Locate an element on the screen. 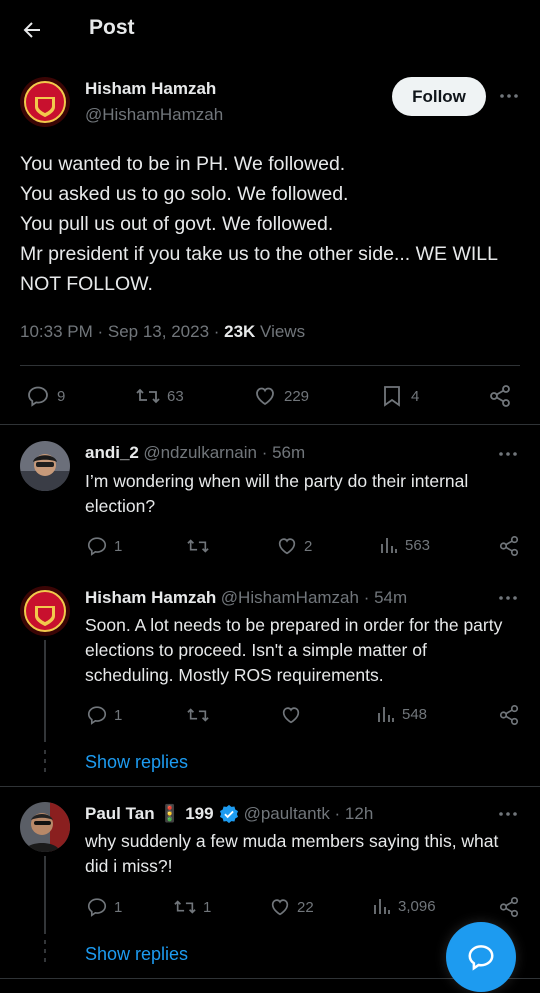  like-action: 22 is located at coordinates (291, 907).